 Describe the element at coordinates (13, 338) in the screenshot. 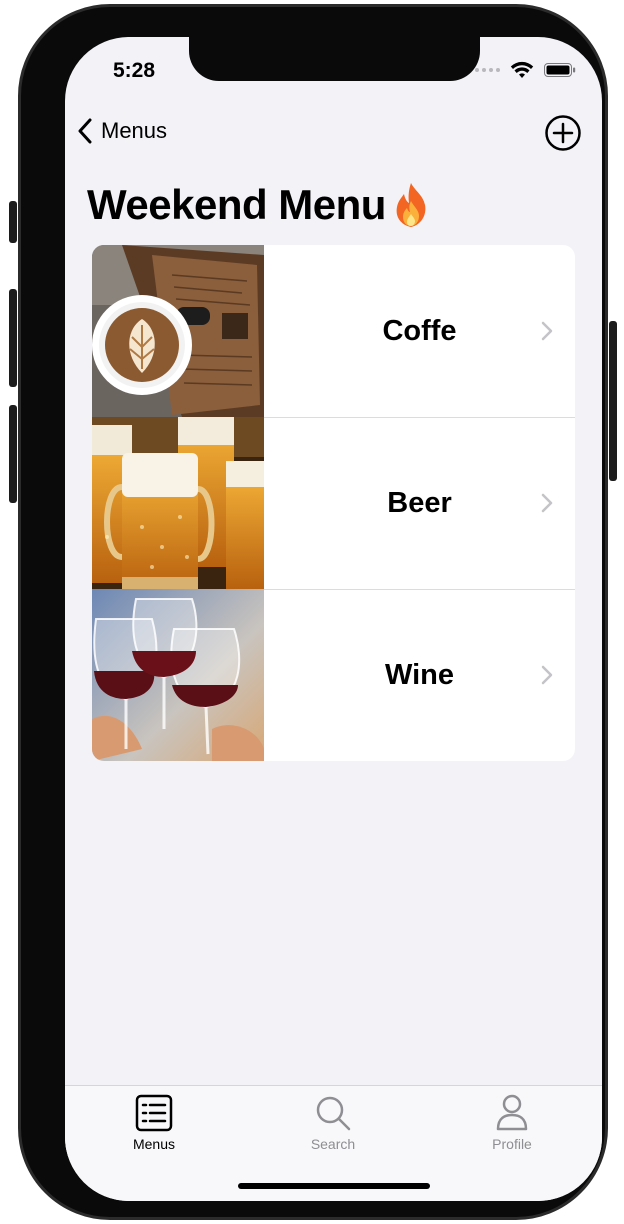

I see `volume-up-button` at that location.